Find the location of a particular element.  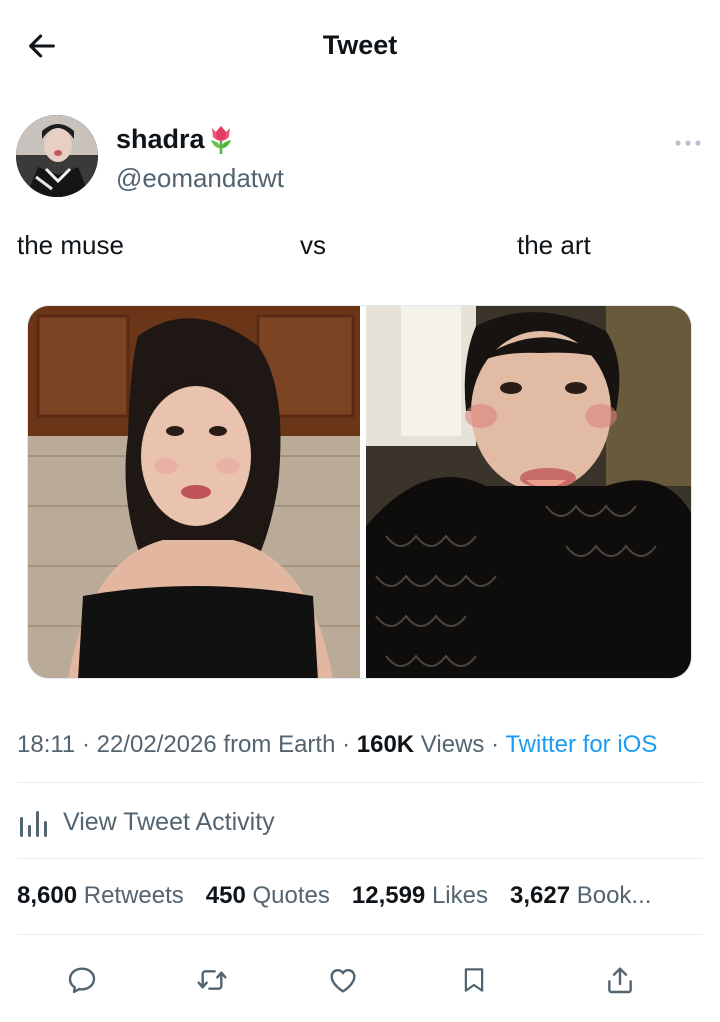

reply-icon is located at coordinates (82, 980).